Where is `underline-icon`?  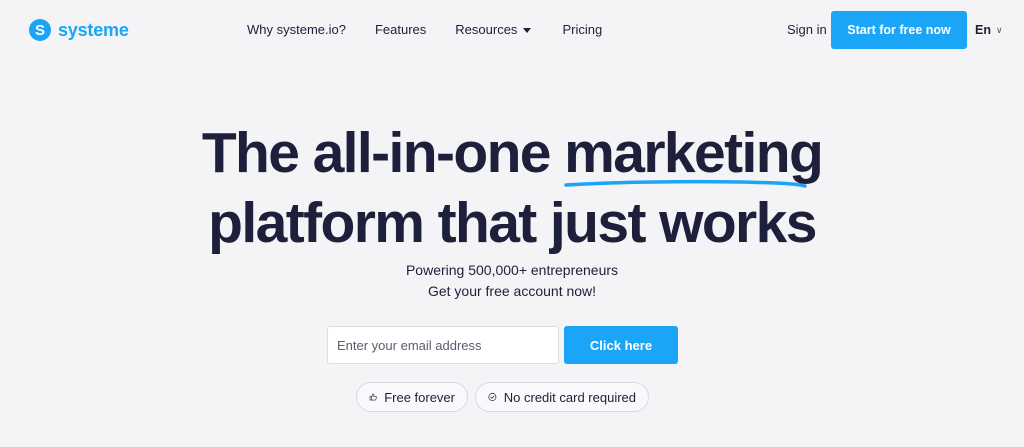
underline-icon is located at coordinates (685, 183).